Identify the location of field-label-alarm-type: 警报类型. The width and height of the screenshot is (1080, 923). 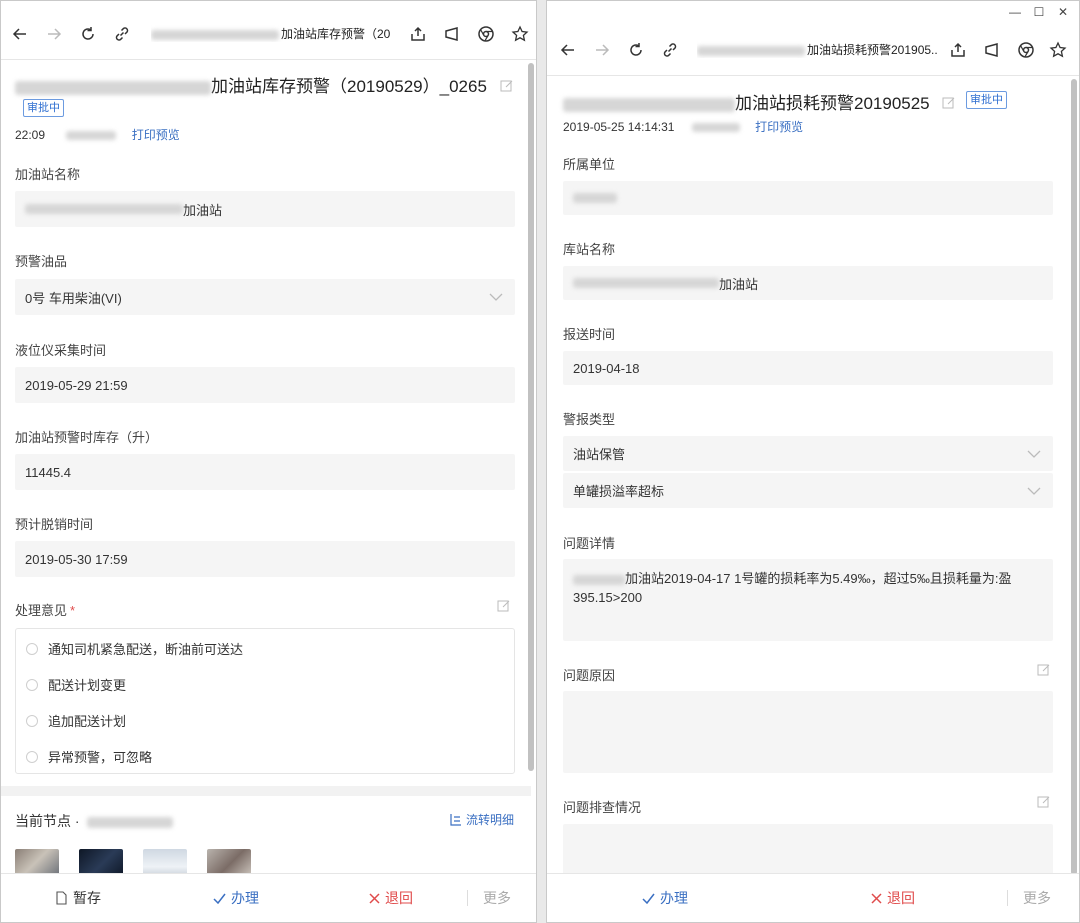
(589, 419).